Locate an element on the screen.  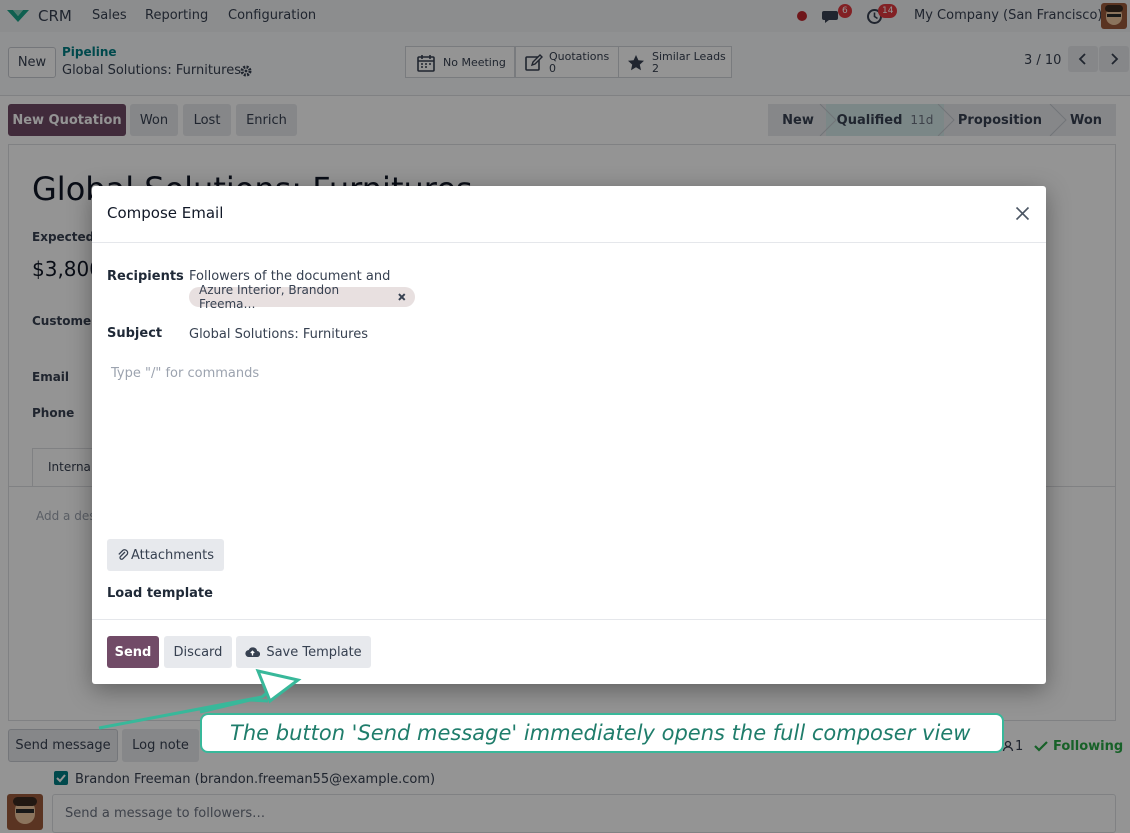
callout-arrow-icon is located at coordinates (200, 699).